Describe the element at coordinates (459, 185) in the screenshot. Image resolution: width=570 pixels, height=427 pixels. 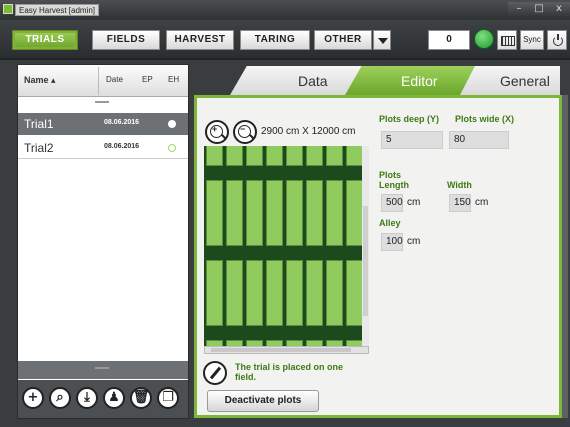
I see `width-label: Width` at that location.